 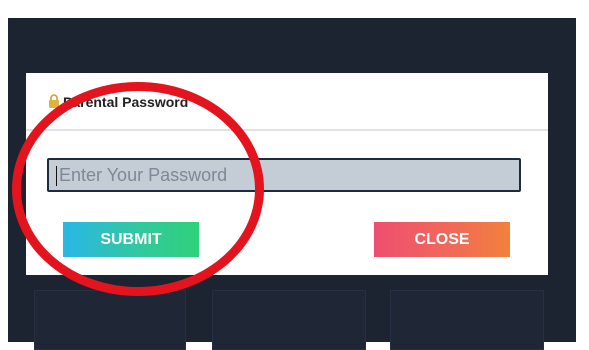 I want to click on dialog-title: Parental Password, so click(x=126, y=102).